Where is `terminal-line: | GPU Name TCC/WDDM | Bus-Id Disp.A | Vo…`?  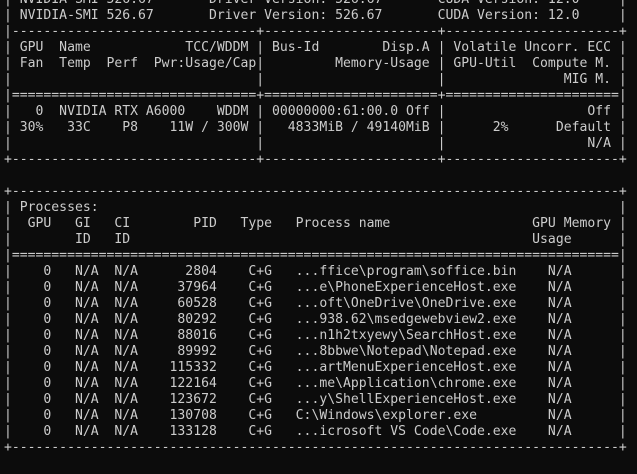
terminal-line: | GPU Name TCC/WDDM | Bus-Id Disp.A | Vo… is located at coordinates (315, 47).